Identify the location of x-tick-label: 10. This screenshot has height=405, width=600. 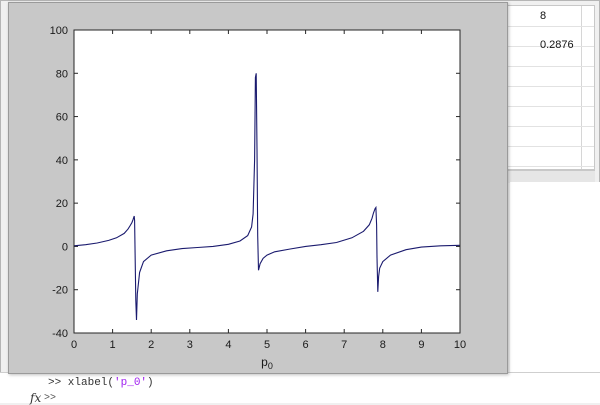
(460, 345).